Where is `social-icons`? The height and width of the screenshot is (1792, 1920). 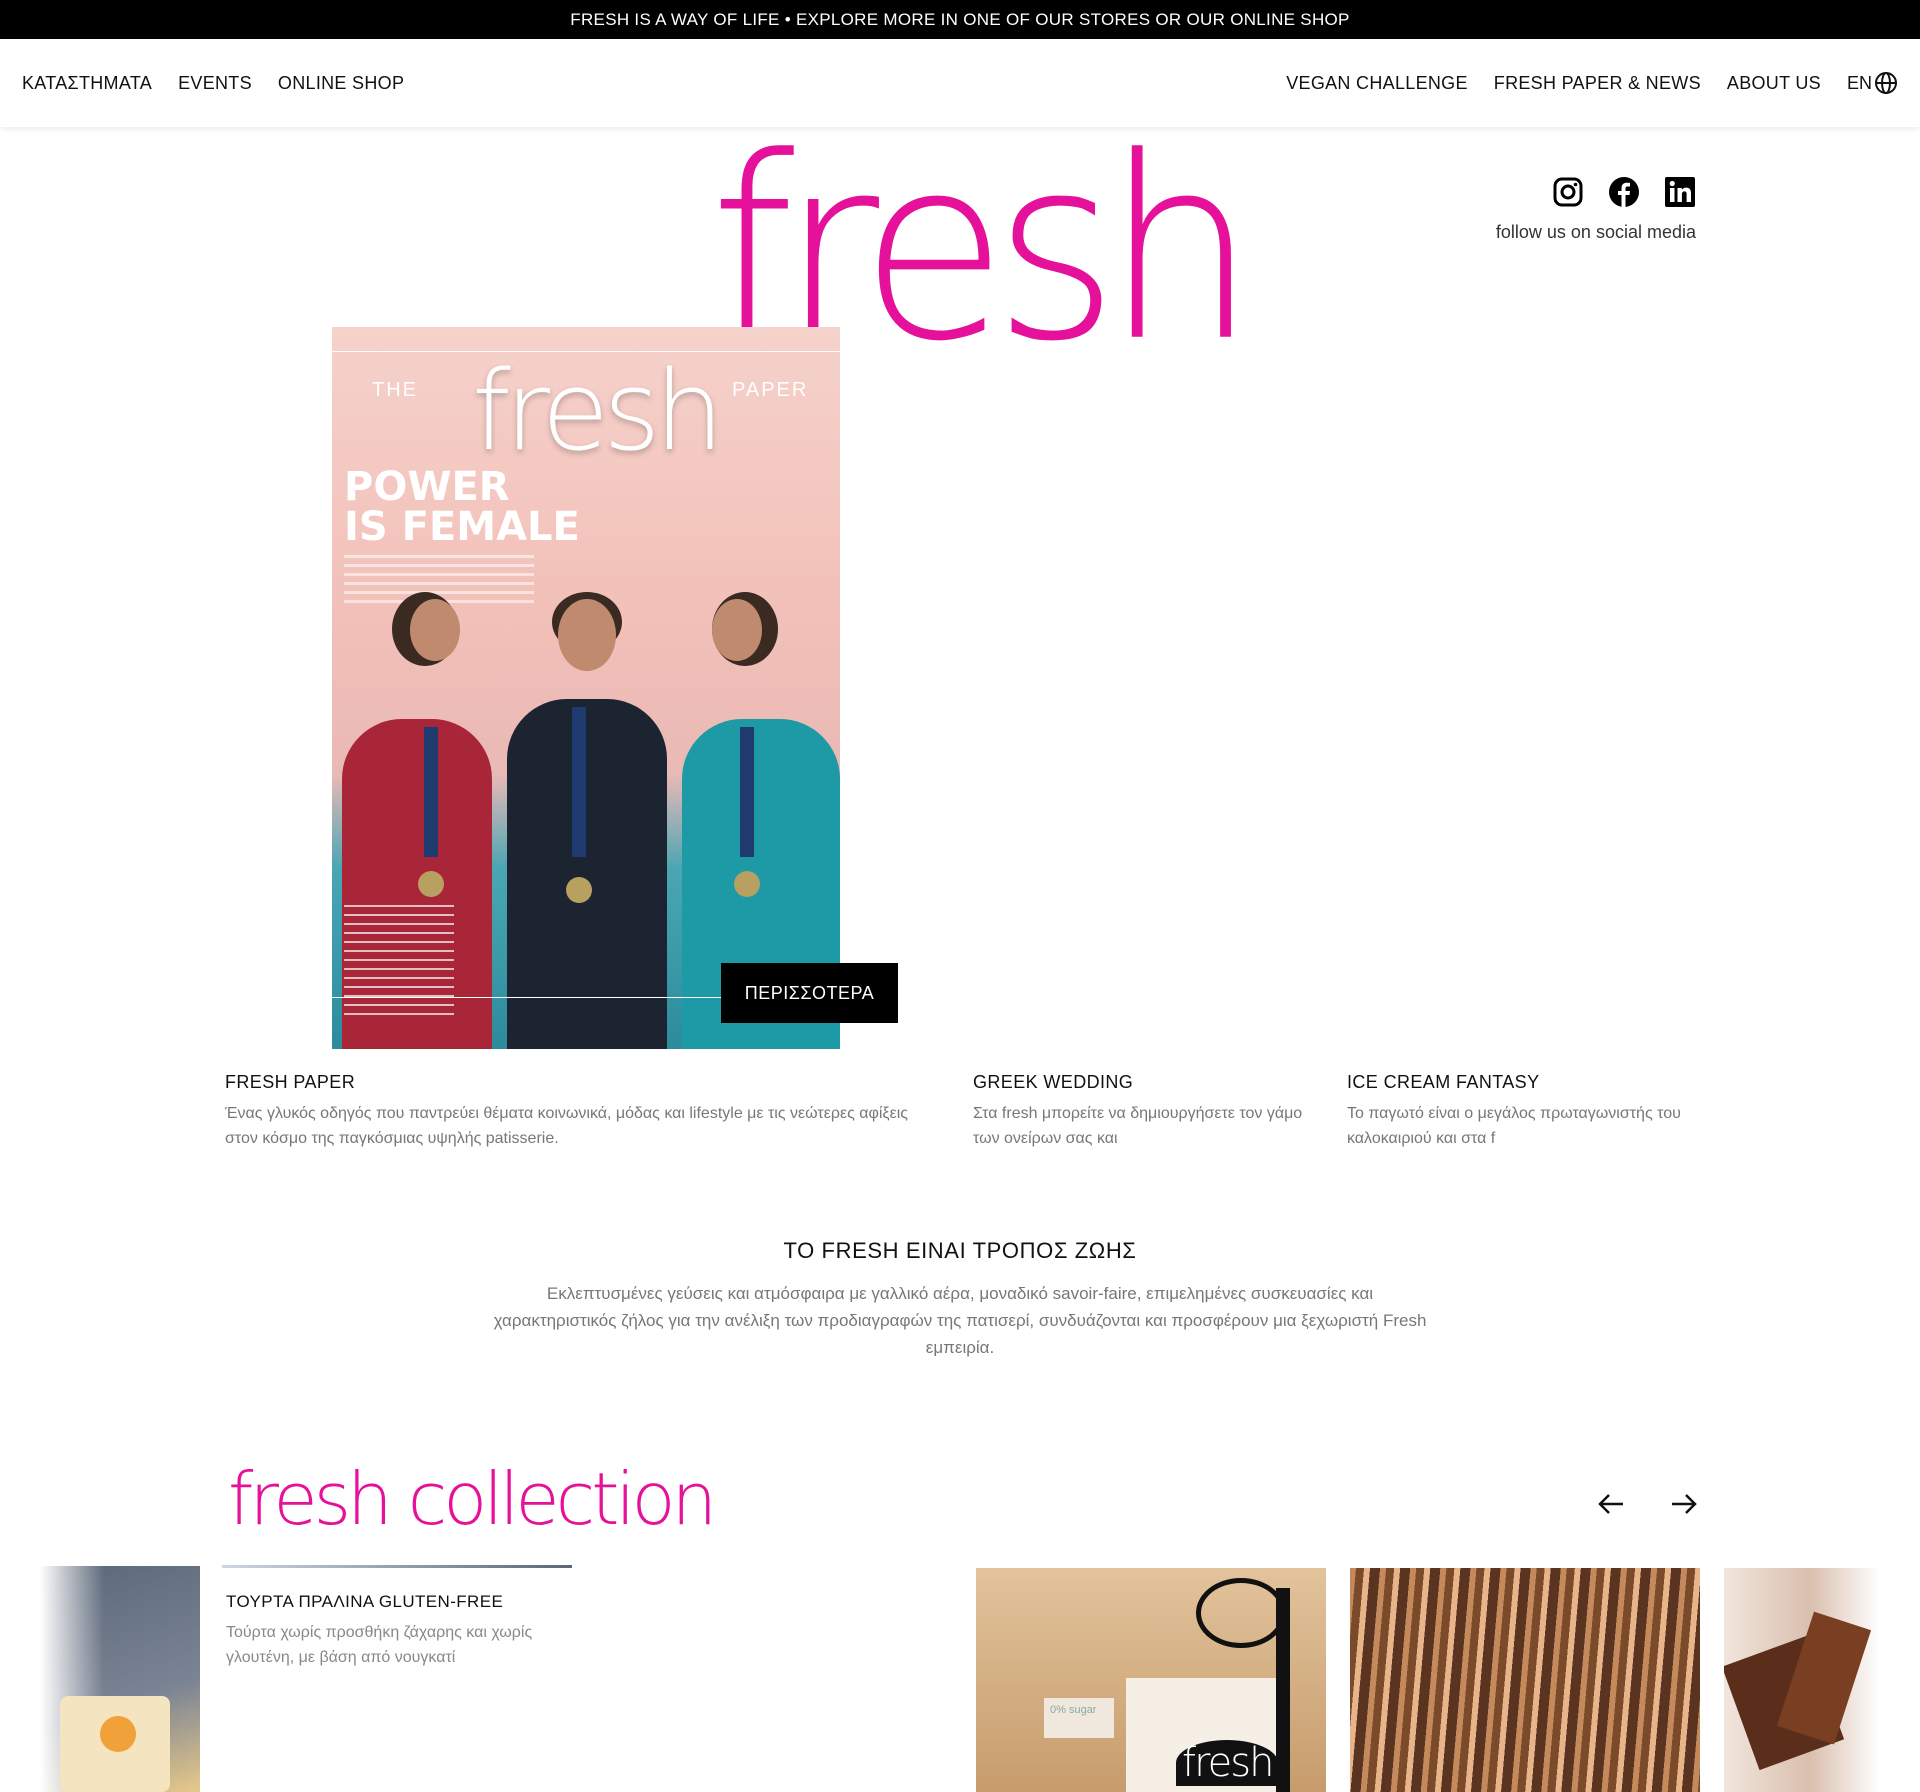
social-icons is located at coordinates (1624, 192).